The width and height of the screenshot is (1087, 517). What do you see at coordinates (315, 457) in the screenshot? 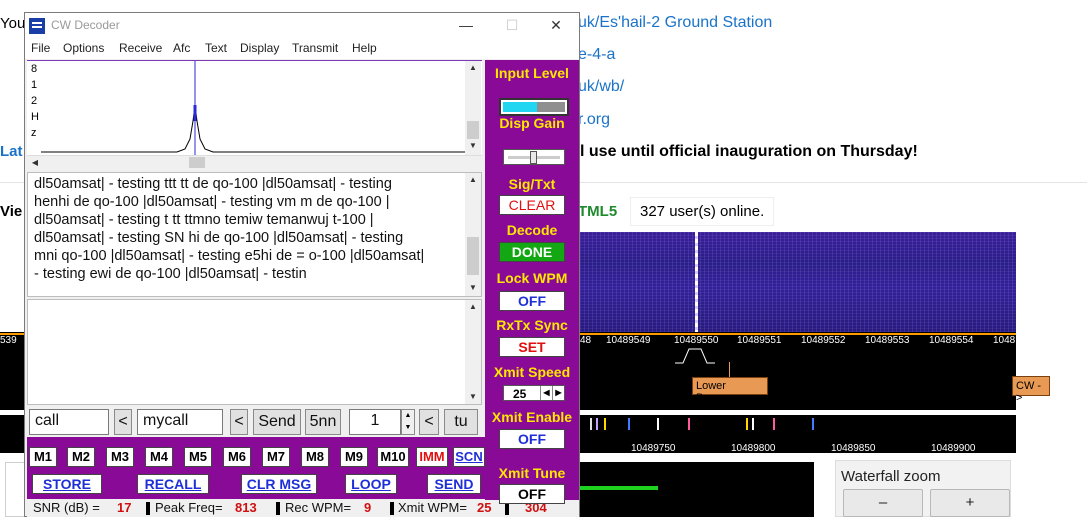
I see `m8-button: M8` at bounding box center [315, 457].